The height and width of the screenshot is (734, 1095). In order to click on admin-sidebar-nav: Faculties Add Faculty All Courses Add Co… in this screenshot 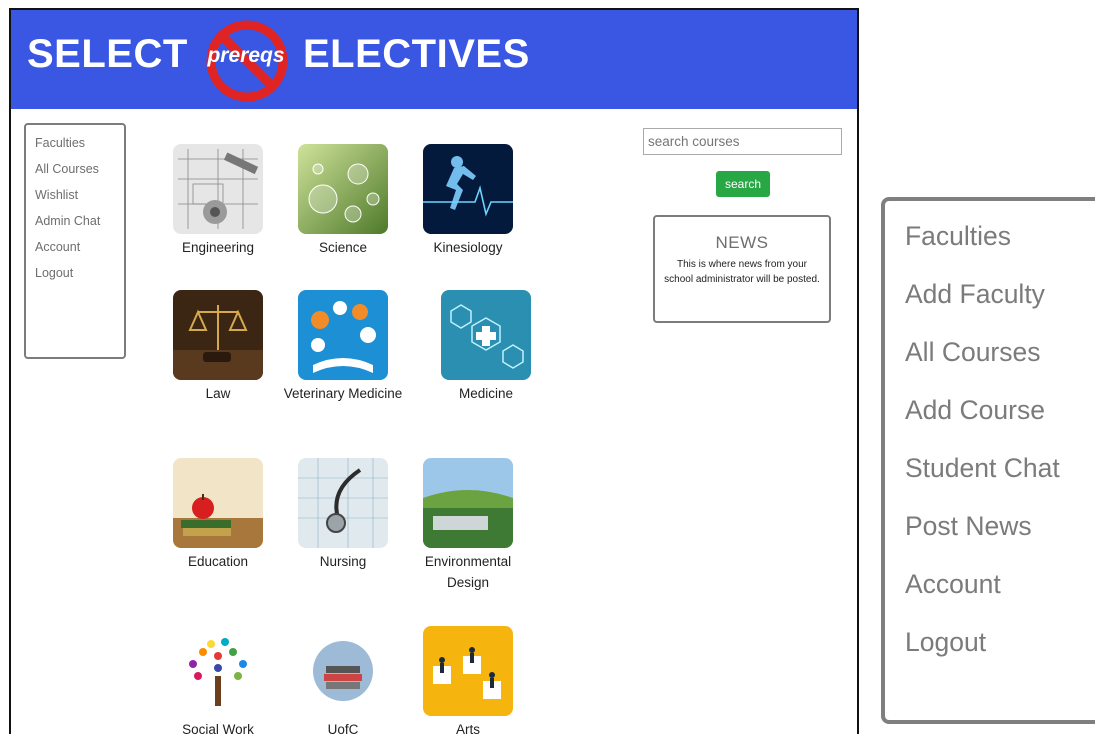, I will do `click(988, 460)`.